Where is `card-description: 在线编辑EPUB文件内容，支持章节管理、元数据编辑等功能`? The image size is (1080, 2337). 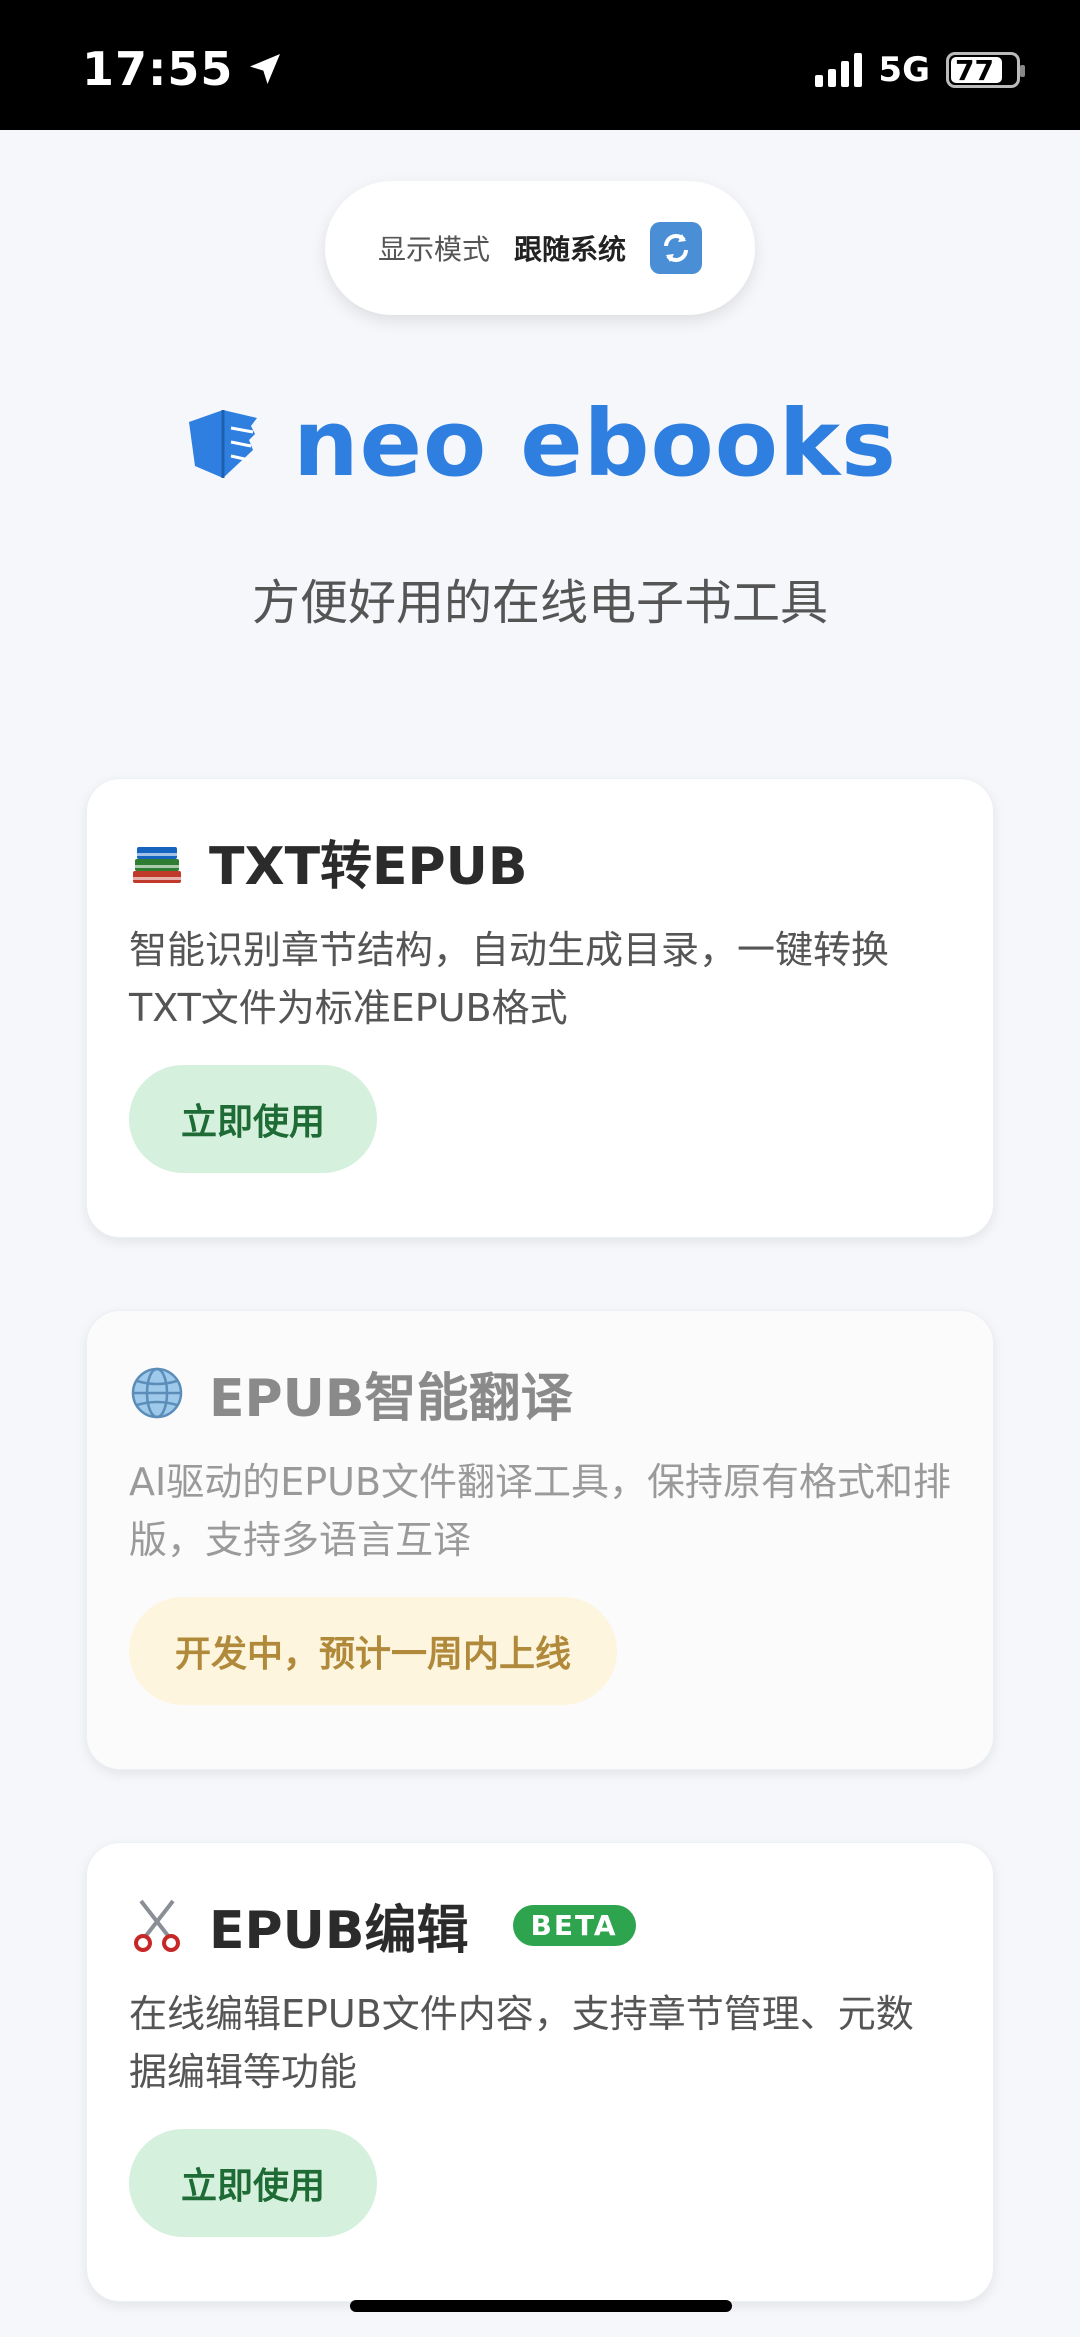 card-description: 在线编辑EPUB文件内容，支持章节管理、元数据编辑等功能 is located at coordinates (521, 2043).